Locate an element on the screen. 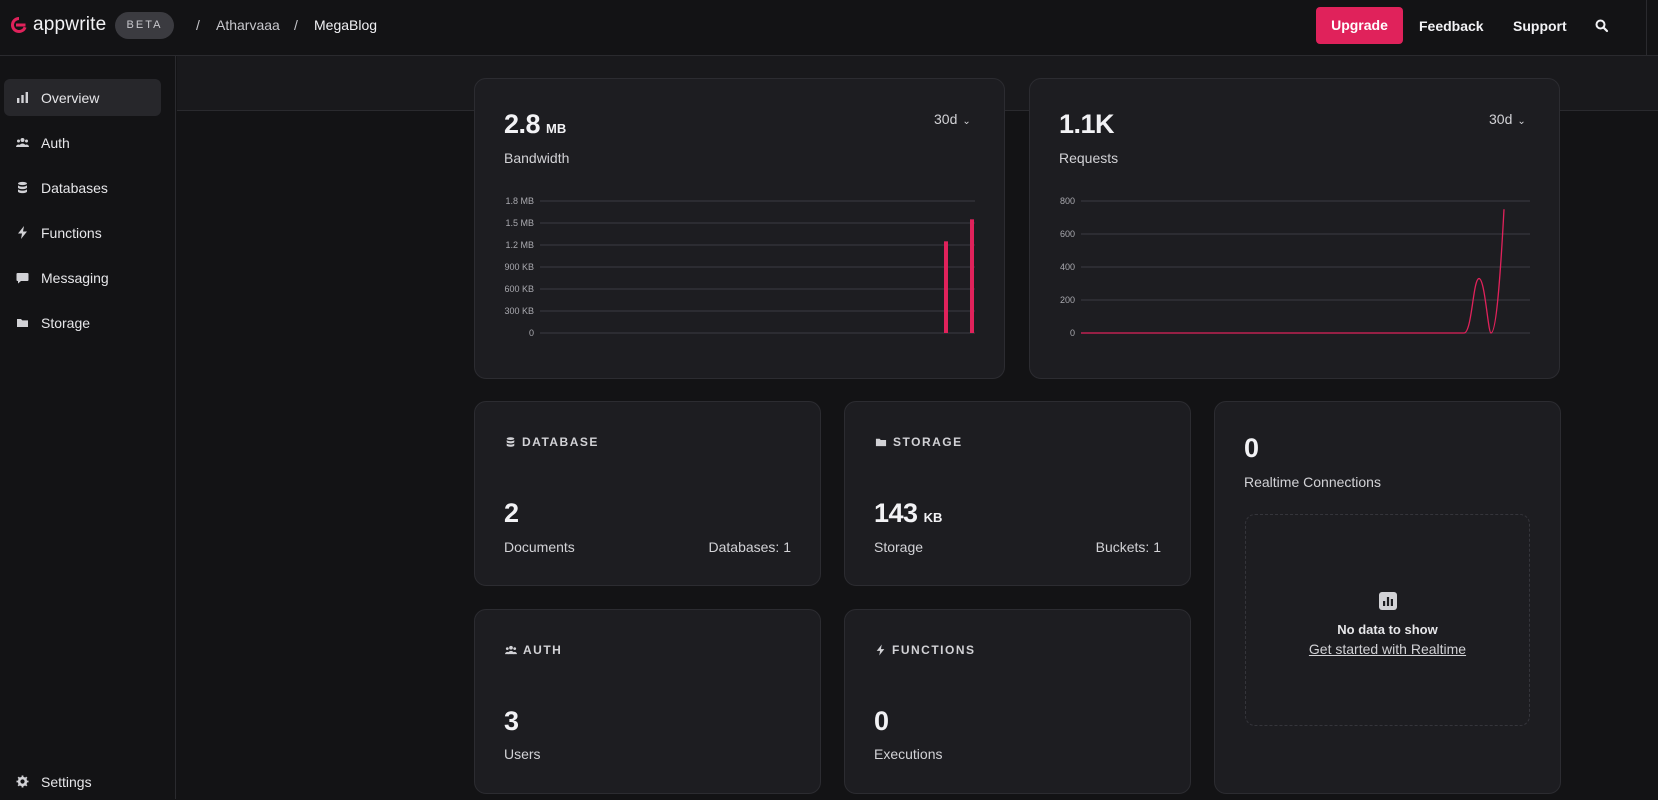 The image size is (1658, 800). appwrite-logo: appwrite is located at coordinates (58, 25).